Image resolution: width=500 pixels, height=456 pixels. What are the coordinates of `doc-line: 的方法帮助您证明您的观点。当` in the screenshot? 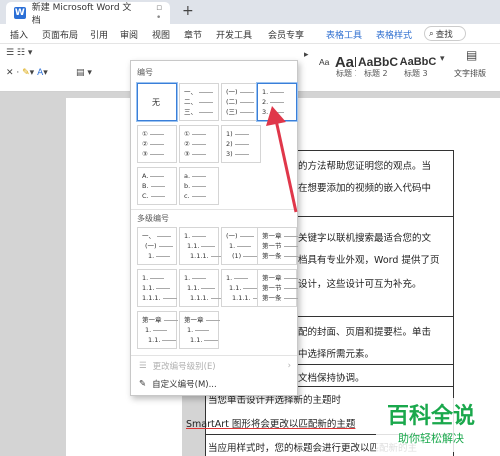 It's located at (365, 166).